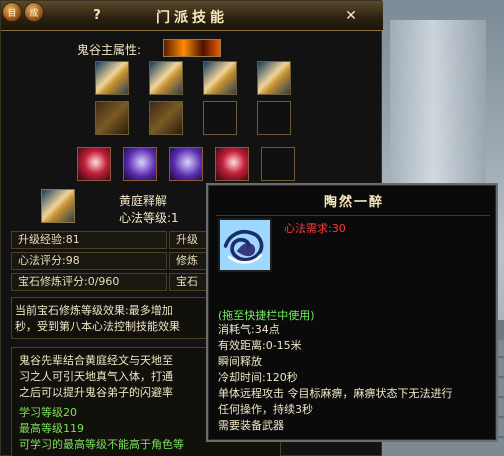 This screenshot has width=504, height=456. I want to click on tooltip-divider, so click(353, 215).